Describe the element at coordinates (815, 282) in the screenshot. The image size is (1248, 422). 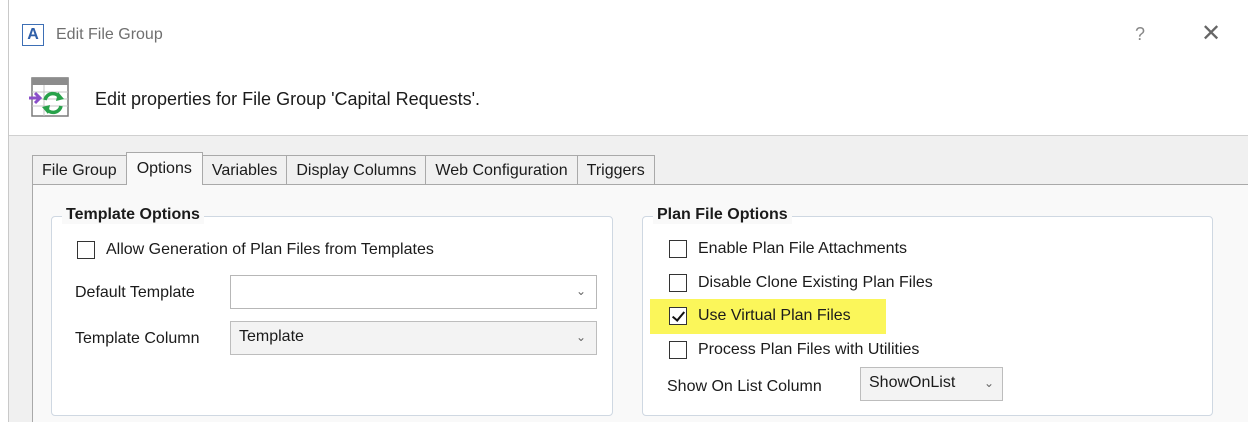
I see `disable-clone-label: Disable Clone Existing Plan Files` at that location.